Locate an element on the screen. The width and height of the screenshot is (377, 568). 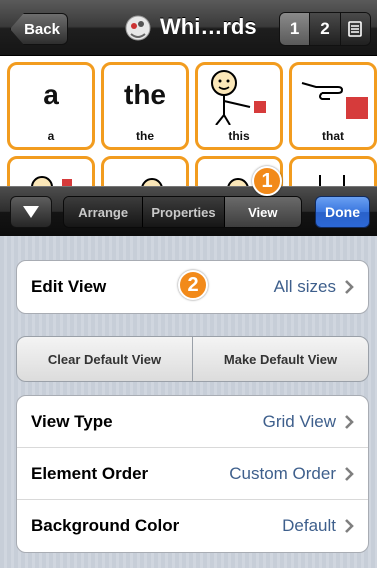
symbol-cell-that: that is located at coordinates (333, 106).